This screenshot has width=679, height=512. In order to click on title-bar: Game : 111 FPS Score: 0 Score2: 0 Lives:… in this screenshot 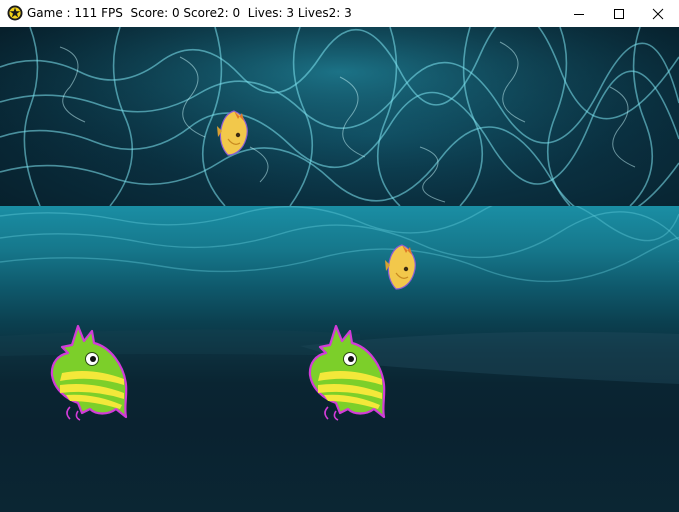, I will do `click(339, 13)`.